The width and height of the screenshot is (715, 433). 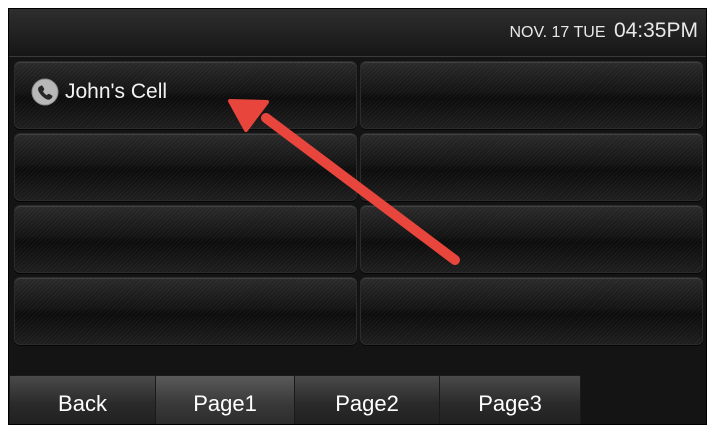 I want to click on status-datetime: NOV. 17 TUE 04:35PM, so click(x=603, y=31).